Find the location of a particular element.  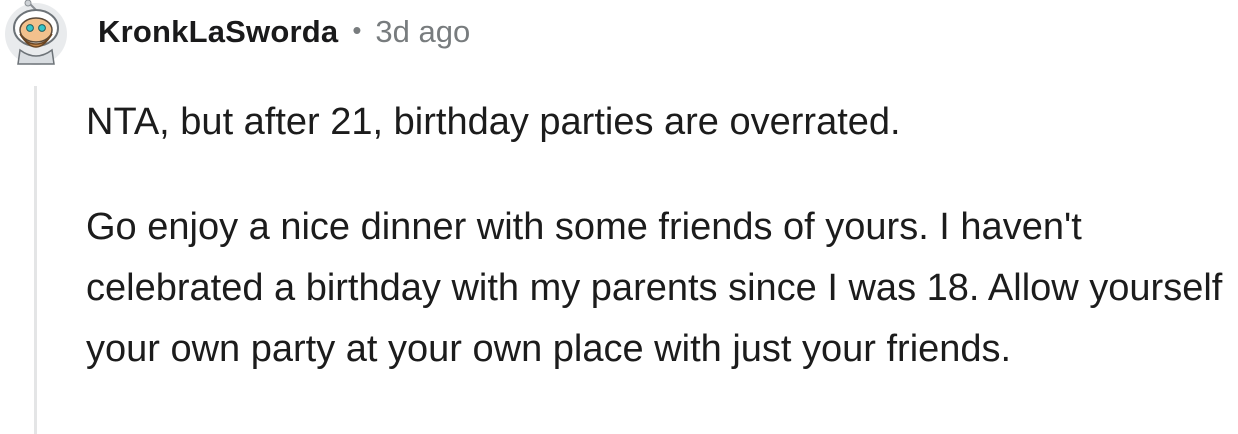

snoo-avatar-icon is located at coordinates (36, 32).